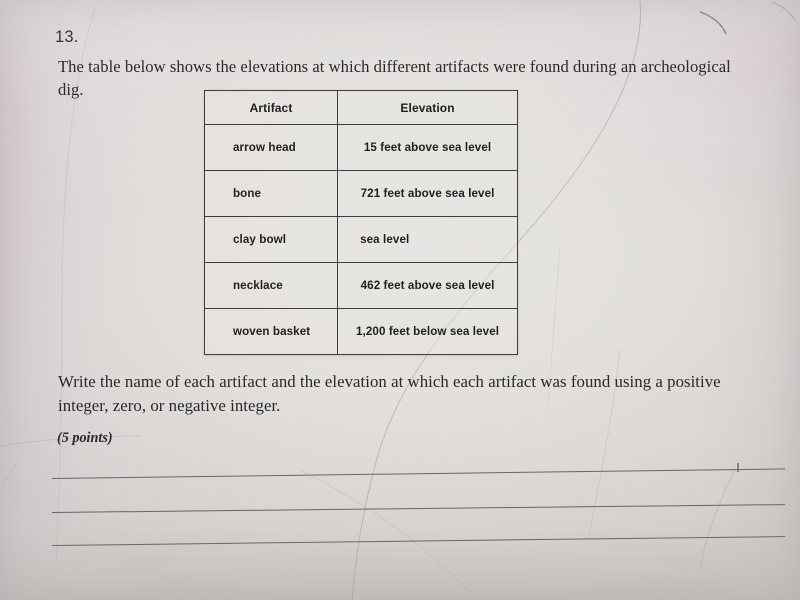  Describe the element at coordinates (427, 193) in the screenshot. I see `cell-elevation: 721 feet above sea level` at that location.